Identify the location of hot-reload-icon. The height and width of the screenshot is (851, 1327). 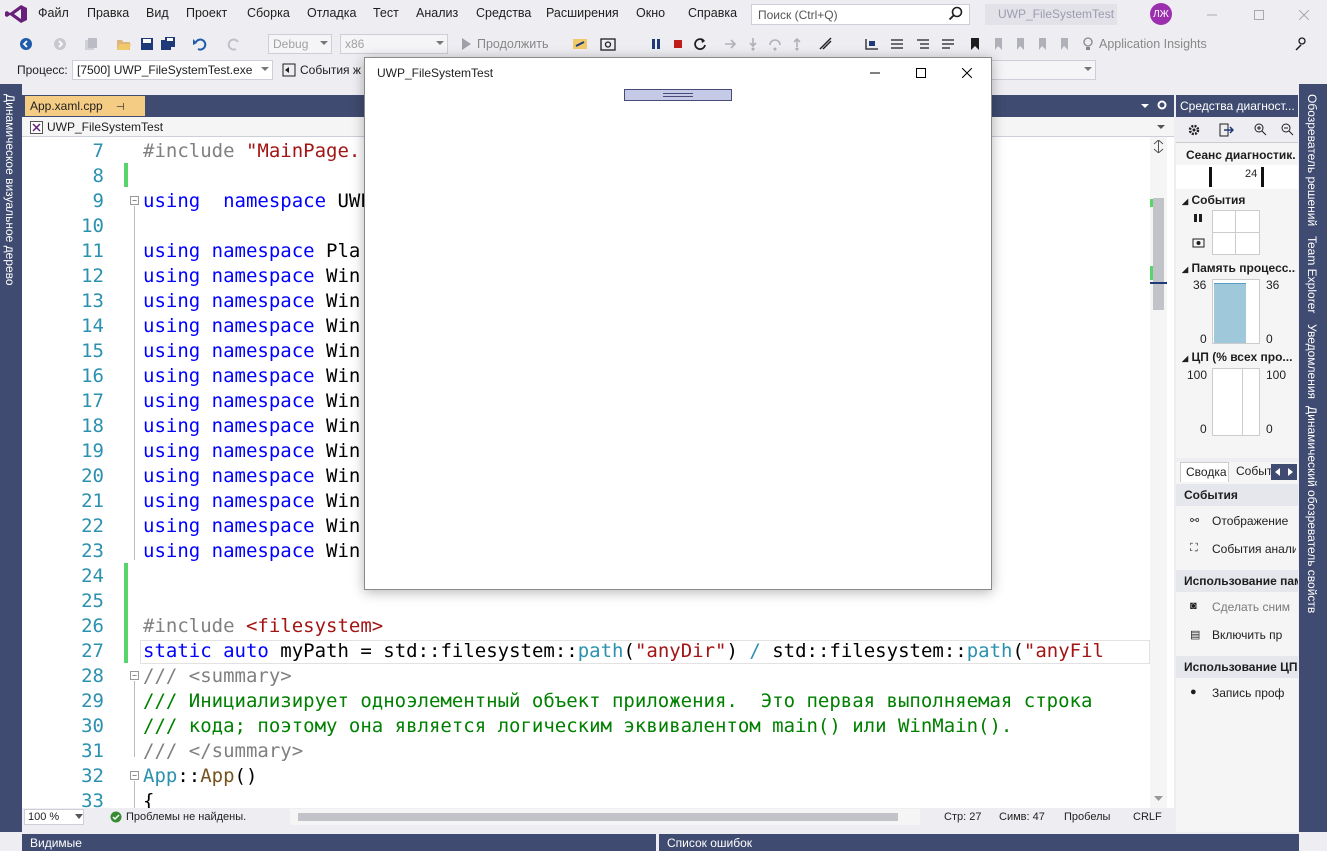
(826, 44).